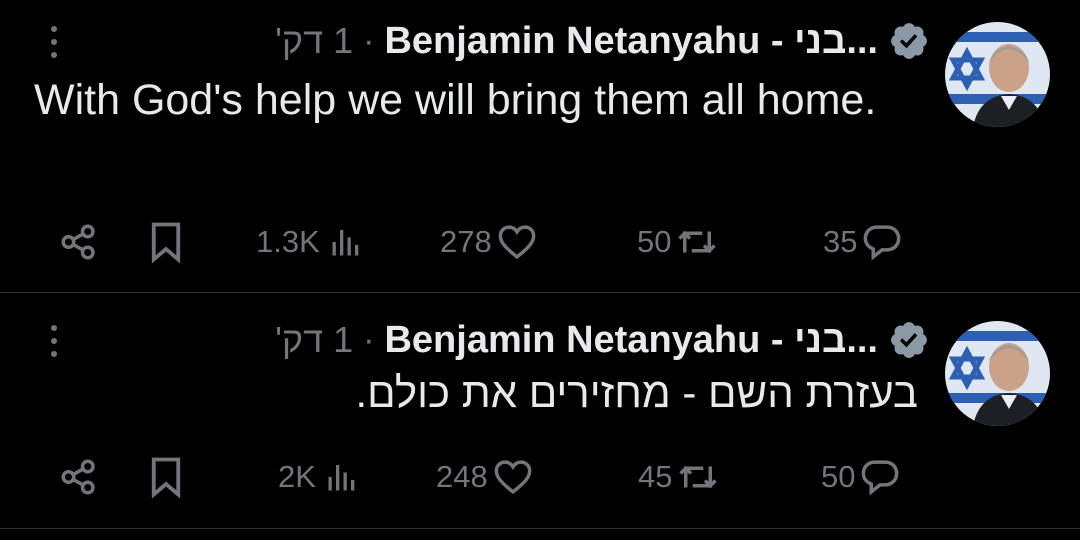 The width and height of the screenshot is (1080, 540). I want to click on retweet-button: 45, so click(679, 477).